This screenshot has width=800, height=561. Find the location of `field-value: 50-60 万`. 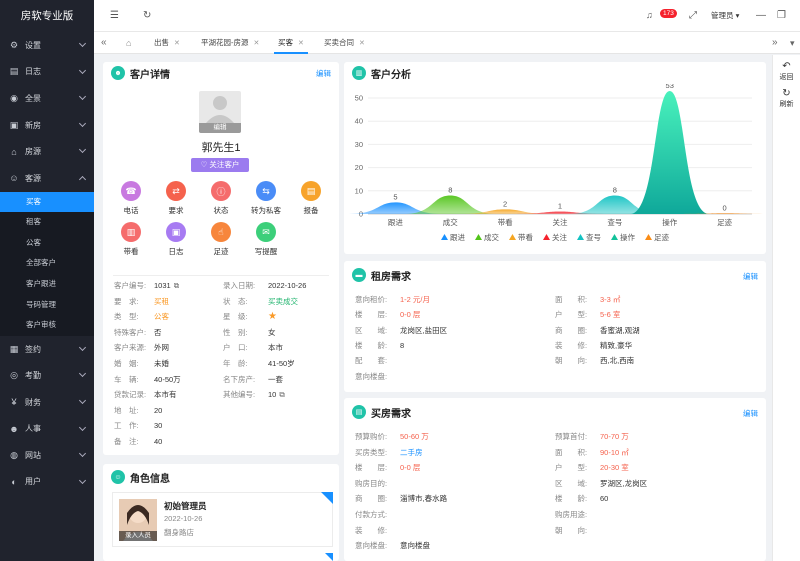

field-value: 50-60 万 is located at coordinates (414, 436).